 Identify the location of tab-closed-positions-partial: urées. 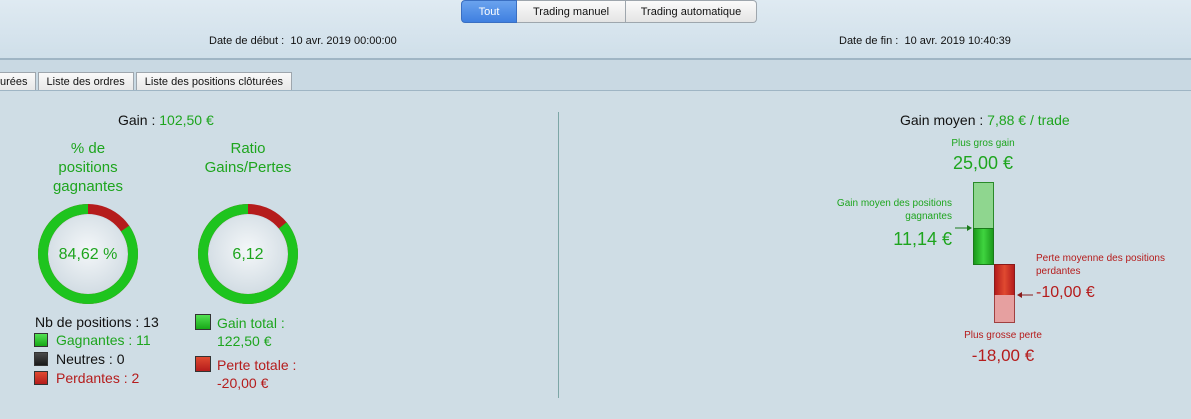
(18, 81).